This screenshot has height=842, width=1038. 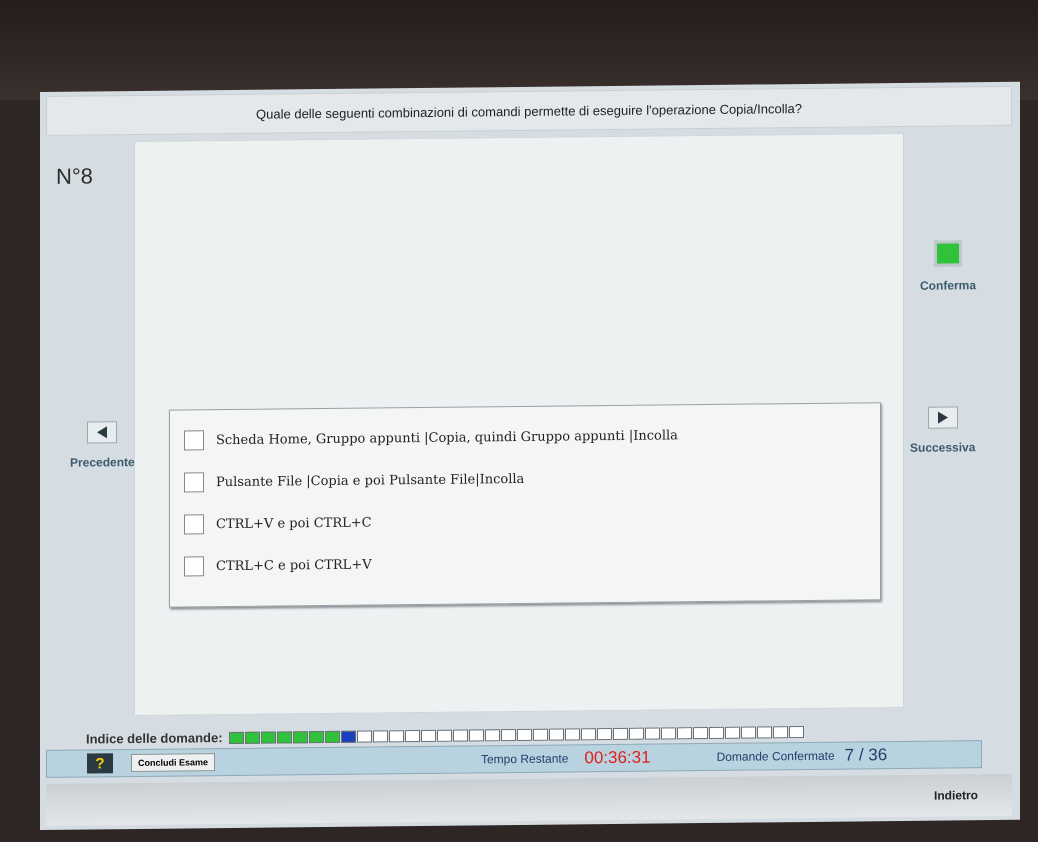 What do you see at coordinates (294, 565) in the screenshot?
I see `answer-label-4: CTRL+C e poi CTRL+V` at bounding box center [294, 565].